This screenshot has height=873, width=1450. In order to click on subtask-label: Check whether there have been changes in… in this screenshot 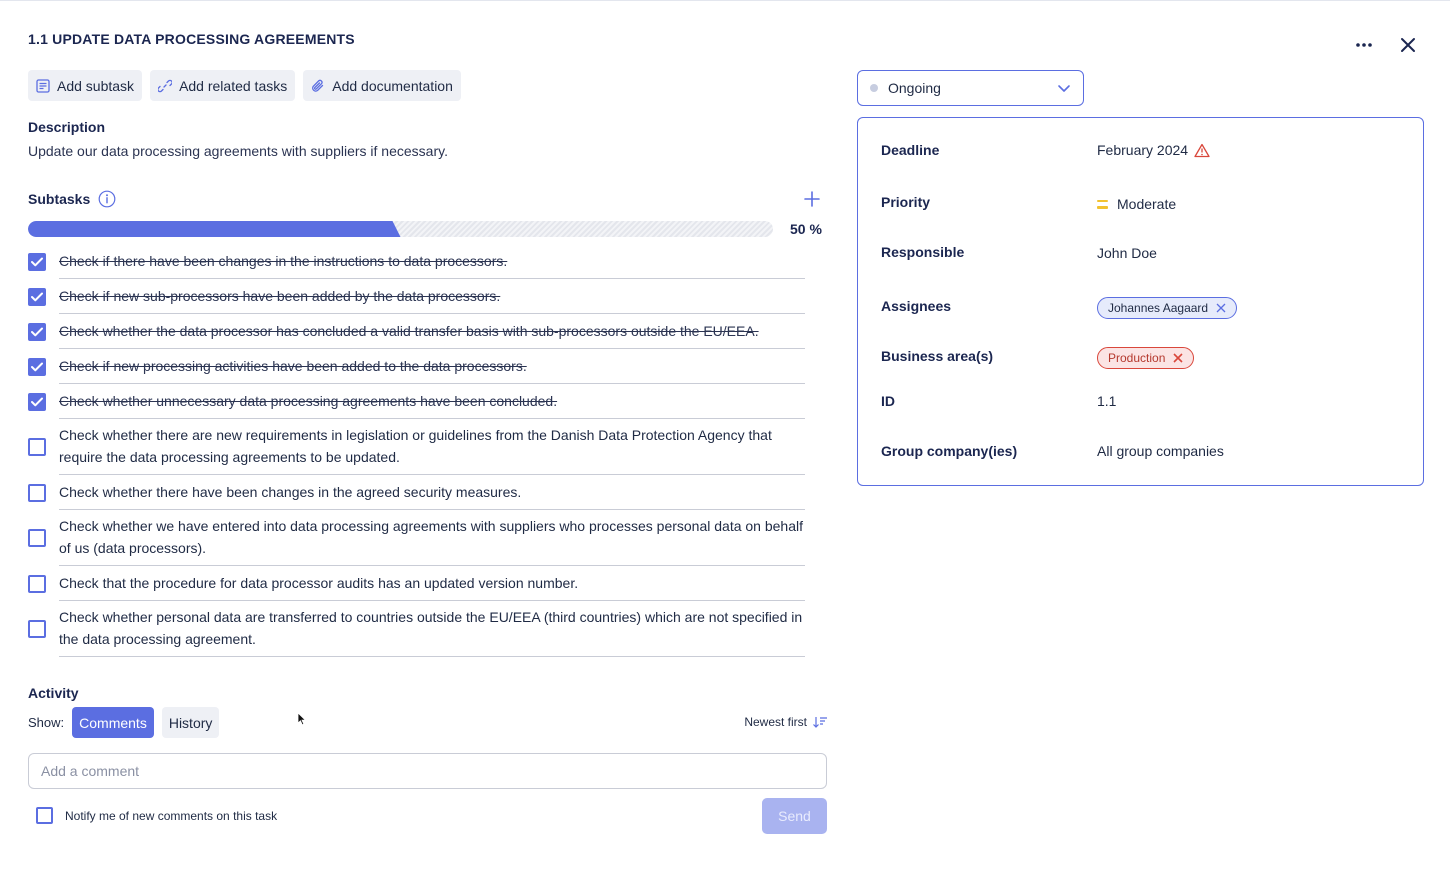, I will do `click(432, 492)`.